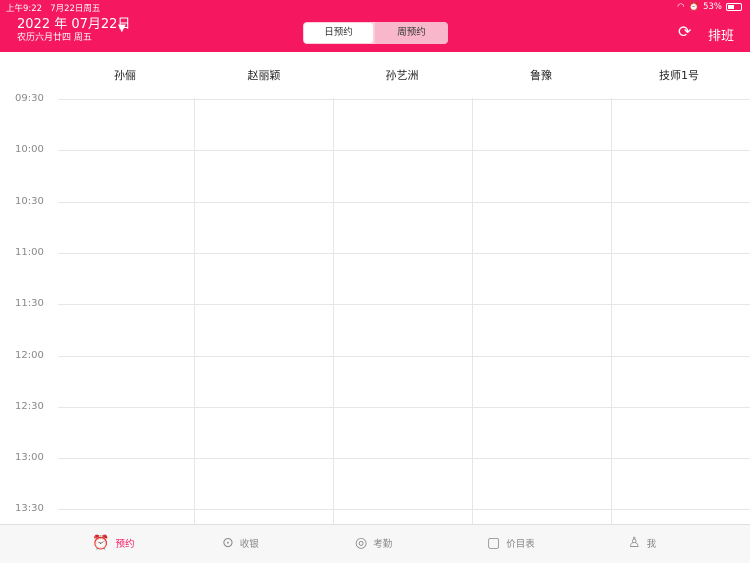  What do you see at coordinates (684, 32) in the screenshot?
I see `refresh-icon: ⟳` at bounding box center [684, 32].